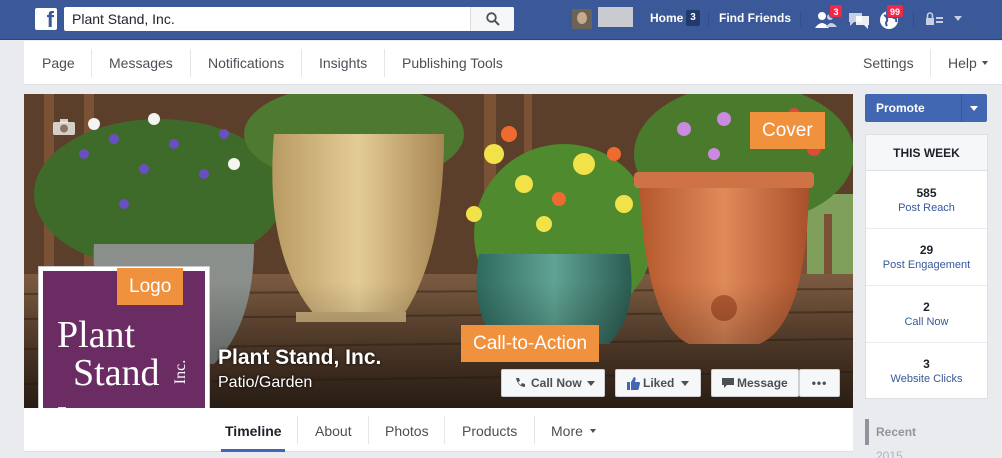 The height and width of the screenshot is (458, 1002). I want to click on search-input, so click(266, 19).